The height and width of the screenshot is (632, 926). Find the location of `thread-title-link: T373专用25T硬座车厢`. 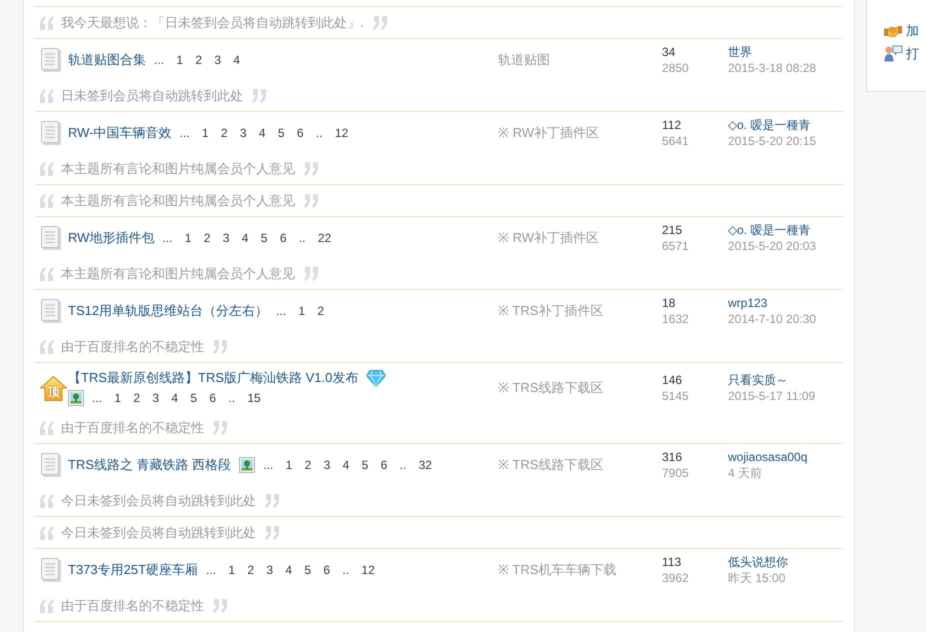

thread-title-link: T373专用25T硬座车厢 is located at coordinates (133, 570).